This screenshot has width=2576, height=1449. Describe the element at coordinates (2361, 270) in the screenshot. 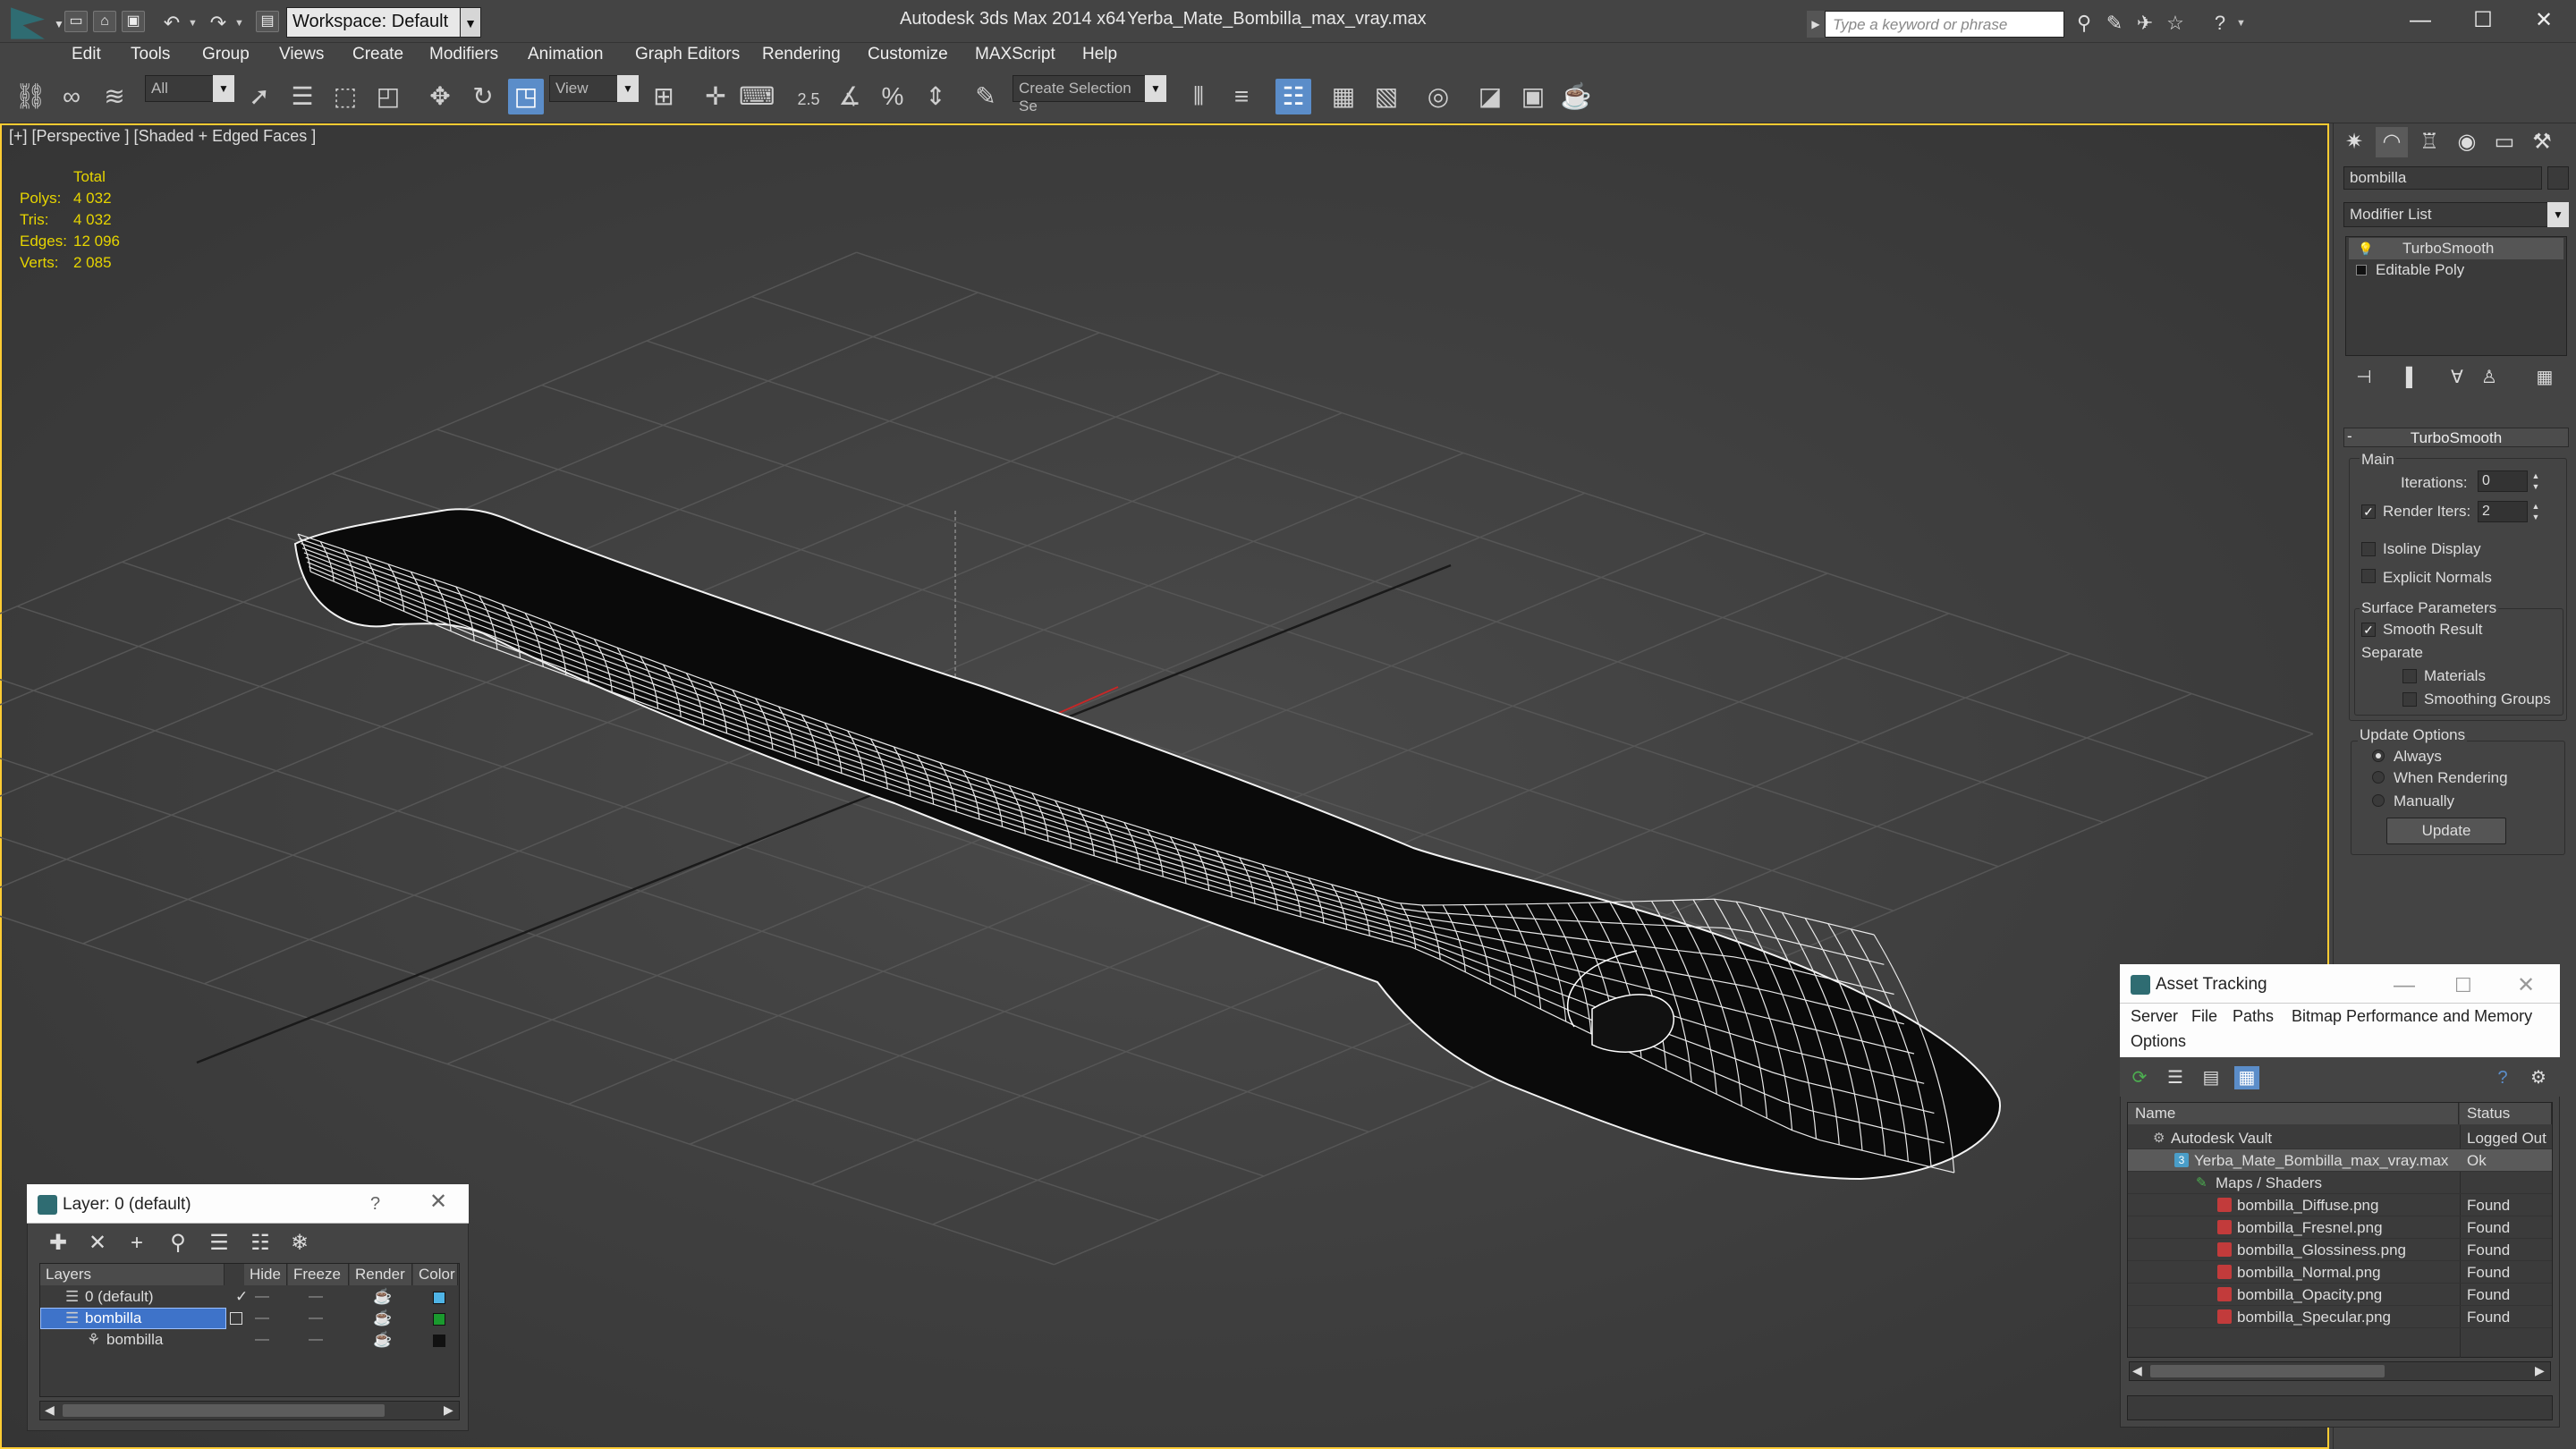

I see `expand-box-icon` at that location.